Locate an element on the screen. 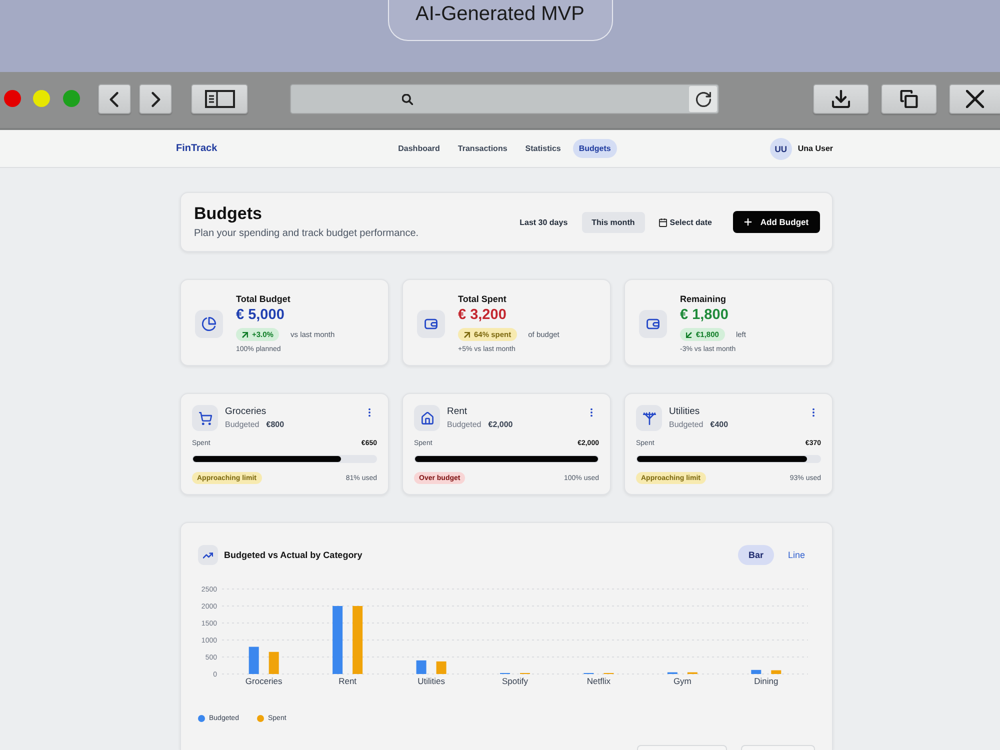 Image resolution: width=1000 pixels, height=750 pixels. budgeted-amount: €2,000 is located at coordinates (500, 425).